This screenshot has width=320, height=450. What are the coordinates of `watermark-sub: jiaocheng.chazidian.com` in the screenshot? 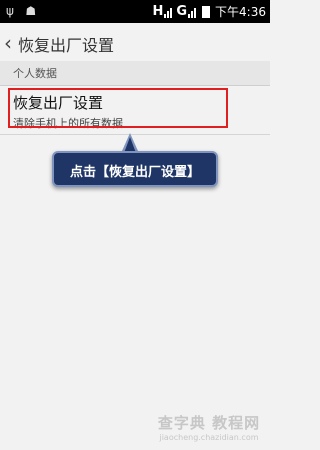 It's located at (209, 437).